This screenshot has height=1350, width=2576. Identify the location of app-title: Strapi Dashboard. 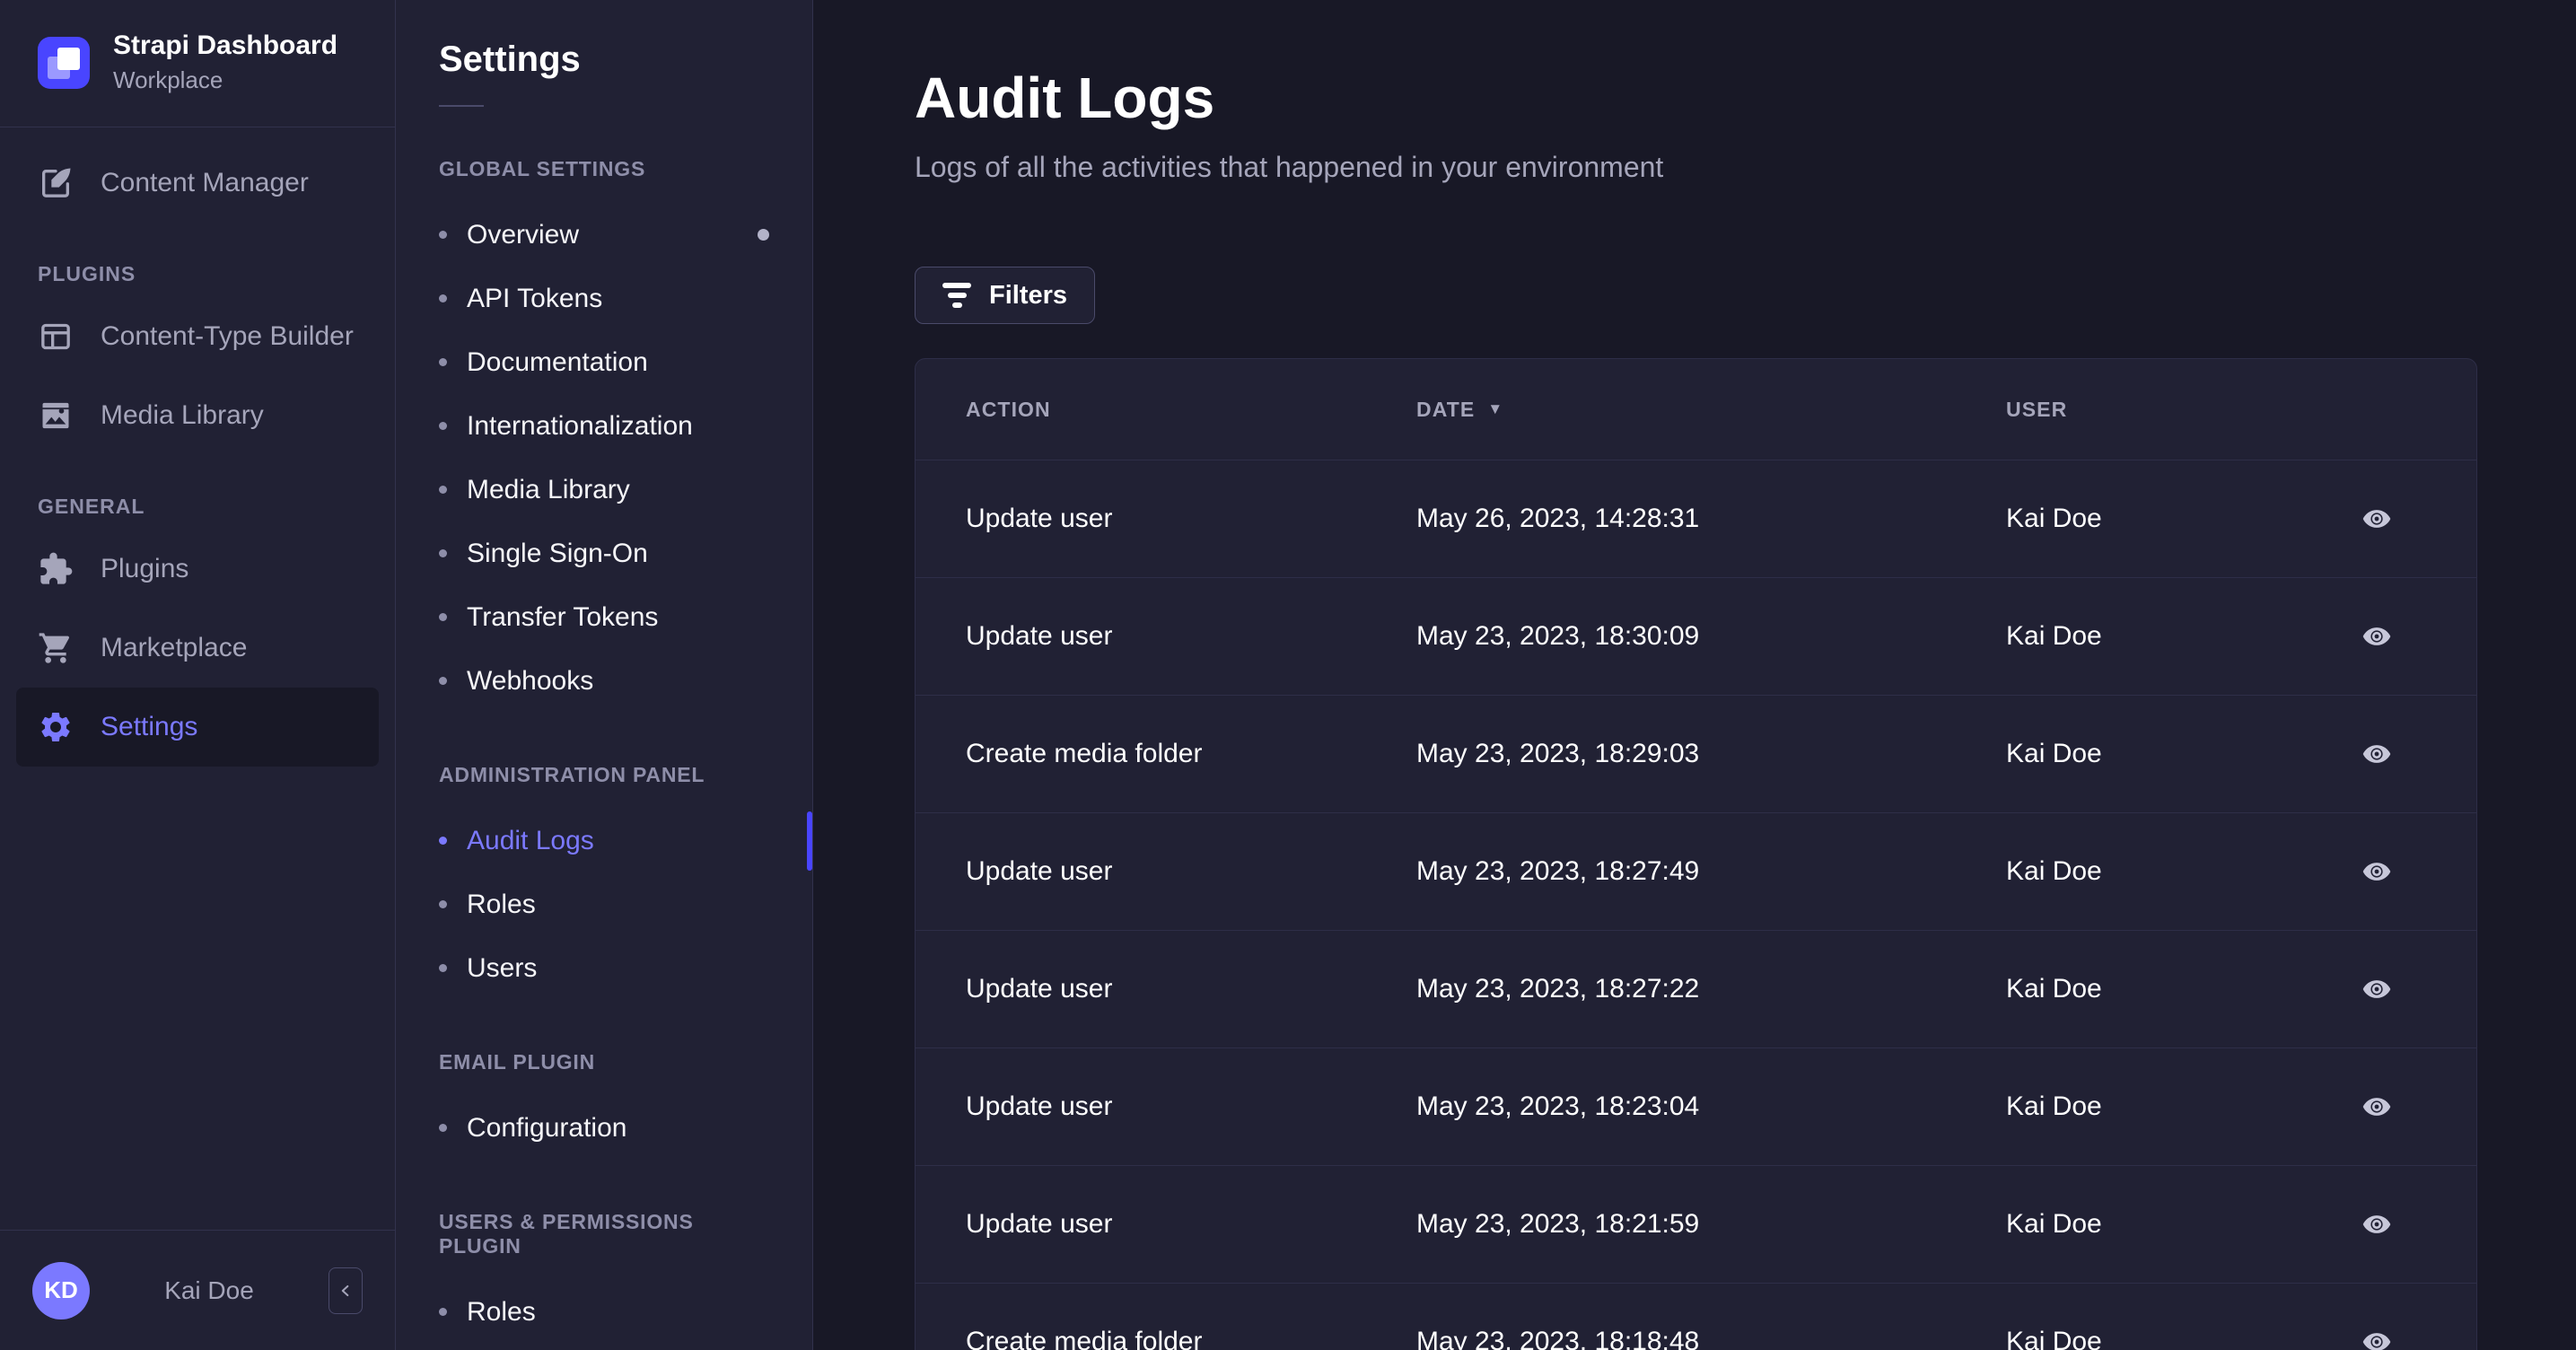
(225, 45).